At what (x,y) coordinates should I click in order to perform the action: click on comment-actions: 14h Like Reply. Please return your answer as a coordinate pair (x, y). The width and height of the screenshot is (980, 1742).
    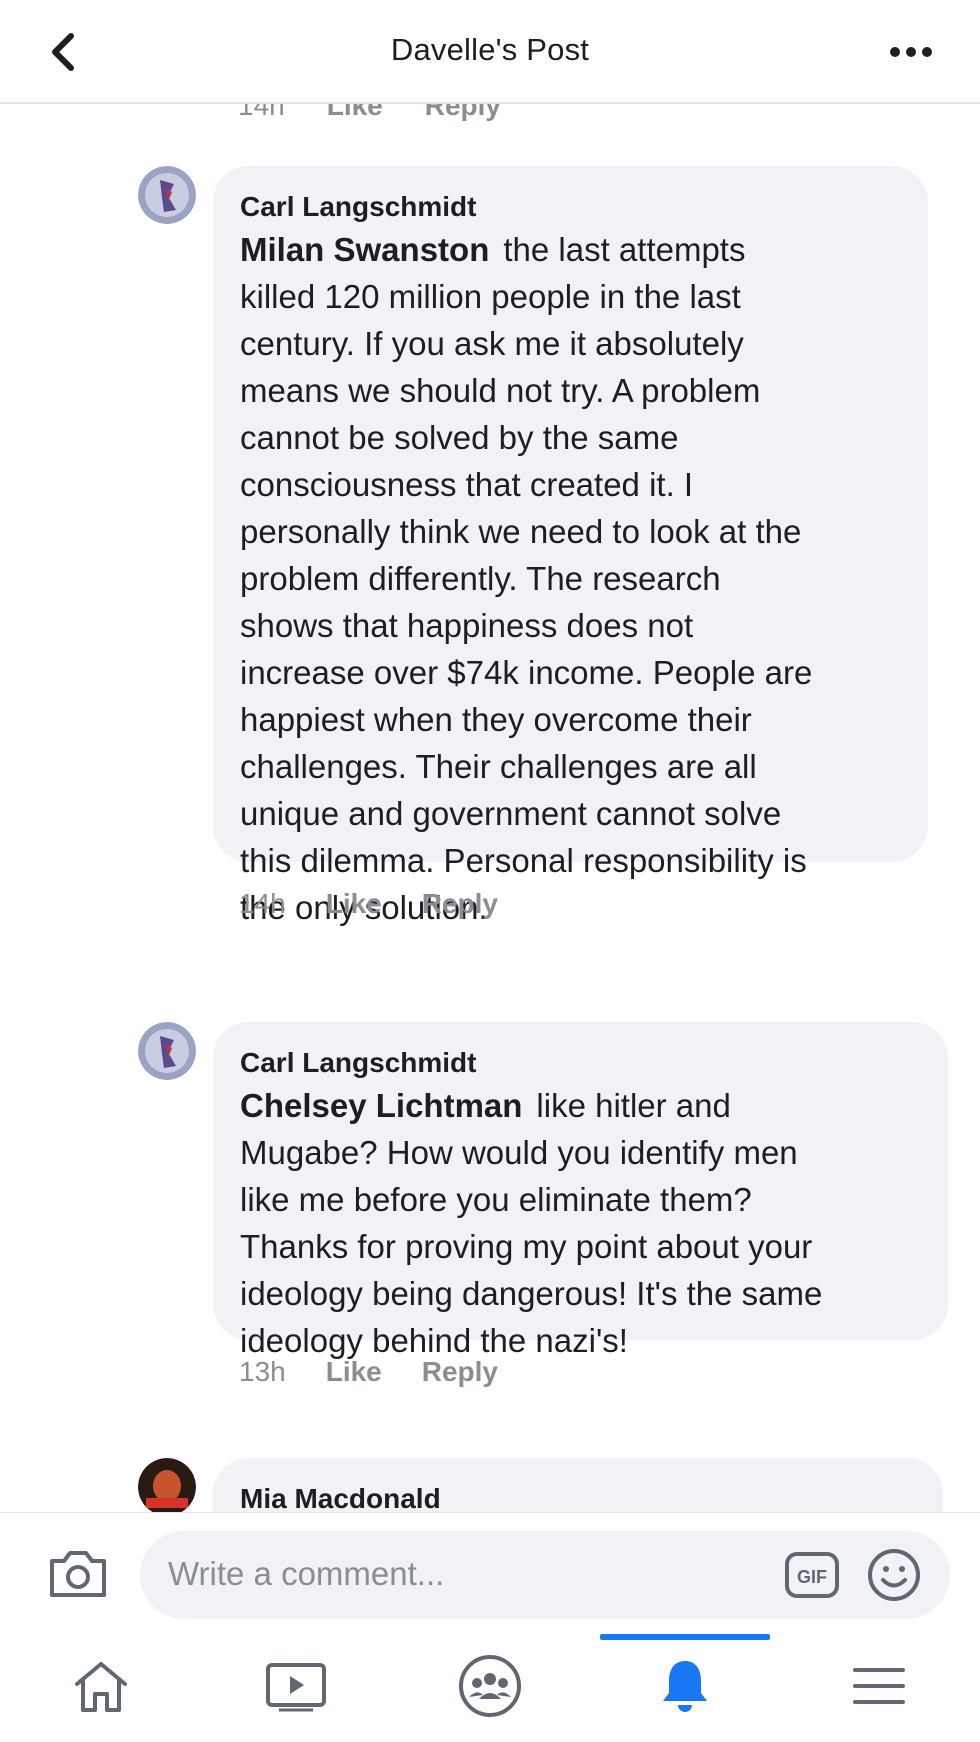
    Looking at the image, I should click on (368, 904).